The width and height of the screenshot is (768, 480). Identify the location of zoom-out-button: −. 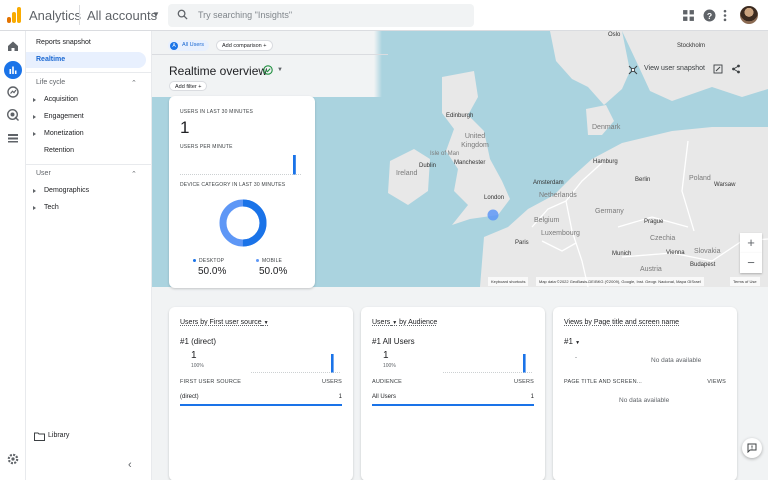
(751, 263).